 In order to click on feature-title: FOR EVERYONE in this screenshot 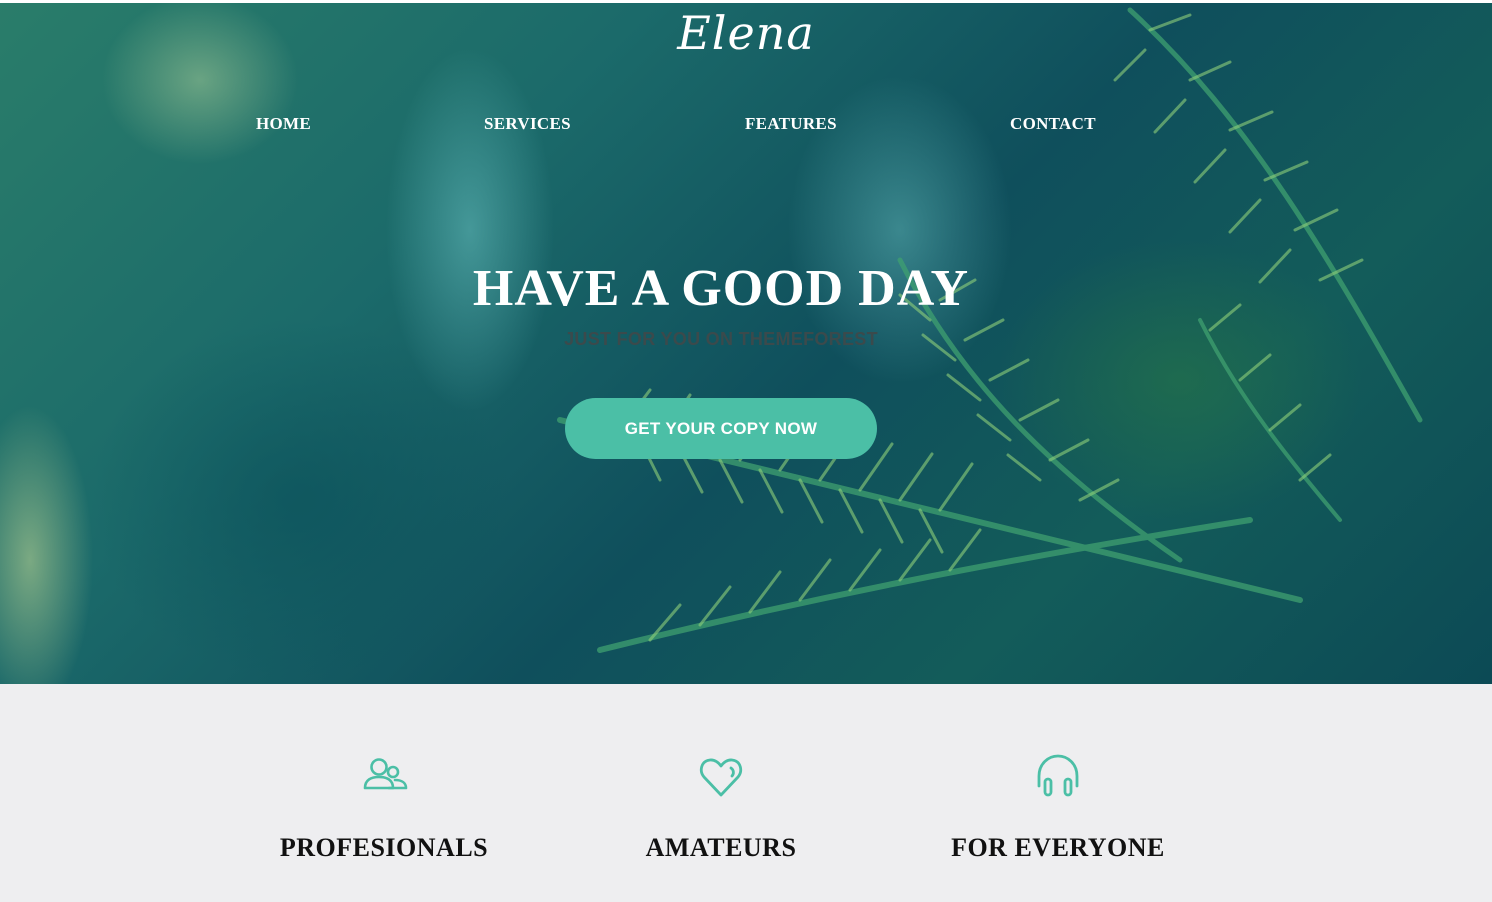, I will do `click(1058, 847)`.